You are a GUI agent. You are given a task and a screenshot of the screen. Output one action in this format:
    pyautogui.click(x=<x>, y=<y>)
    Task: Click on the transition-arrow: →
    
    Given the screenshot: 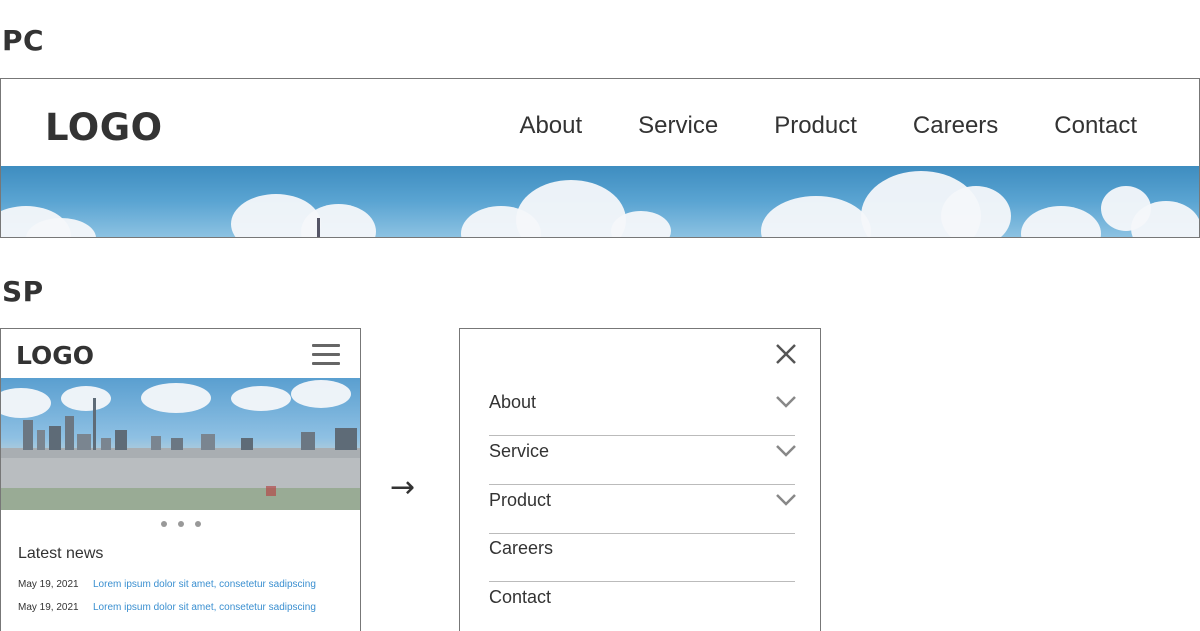 What is the action you would take?
    pyautogui.click(x=403, y=487)
    